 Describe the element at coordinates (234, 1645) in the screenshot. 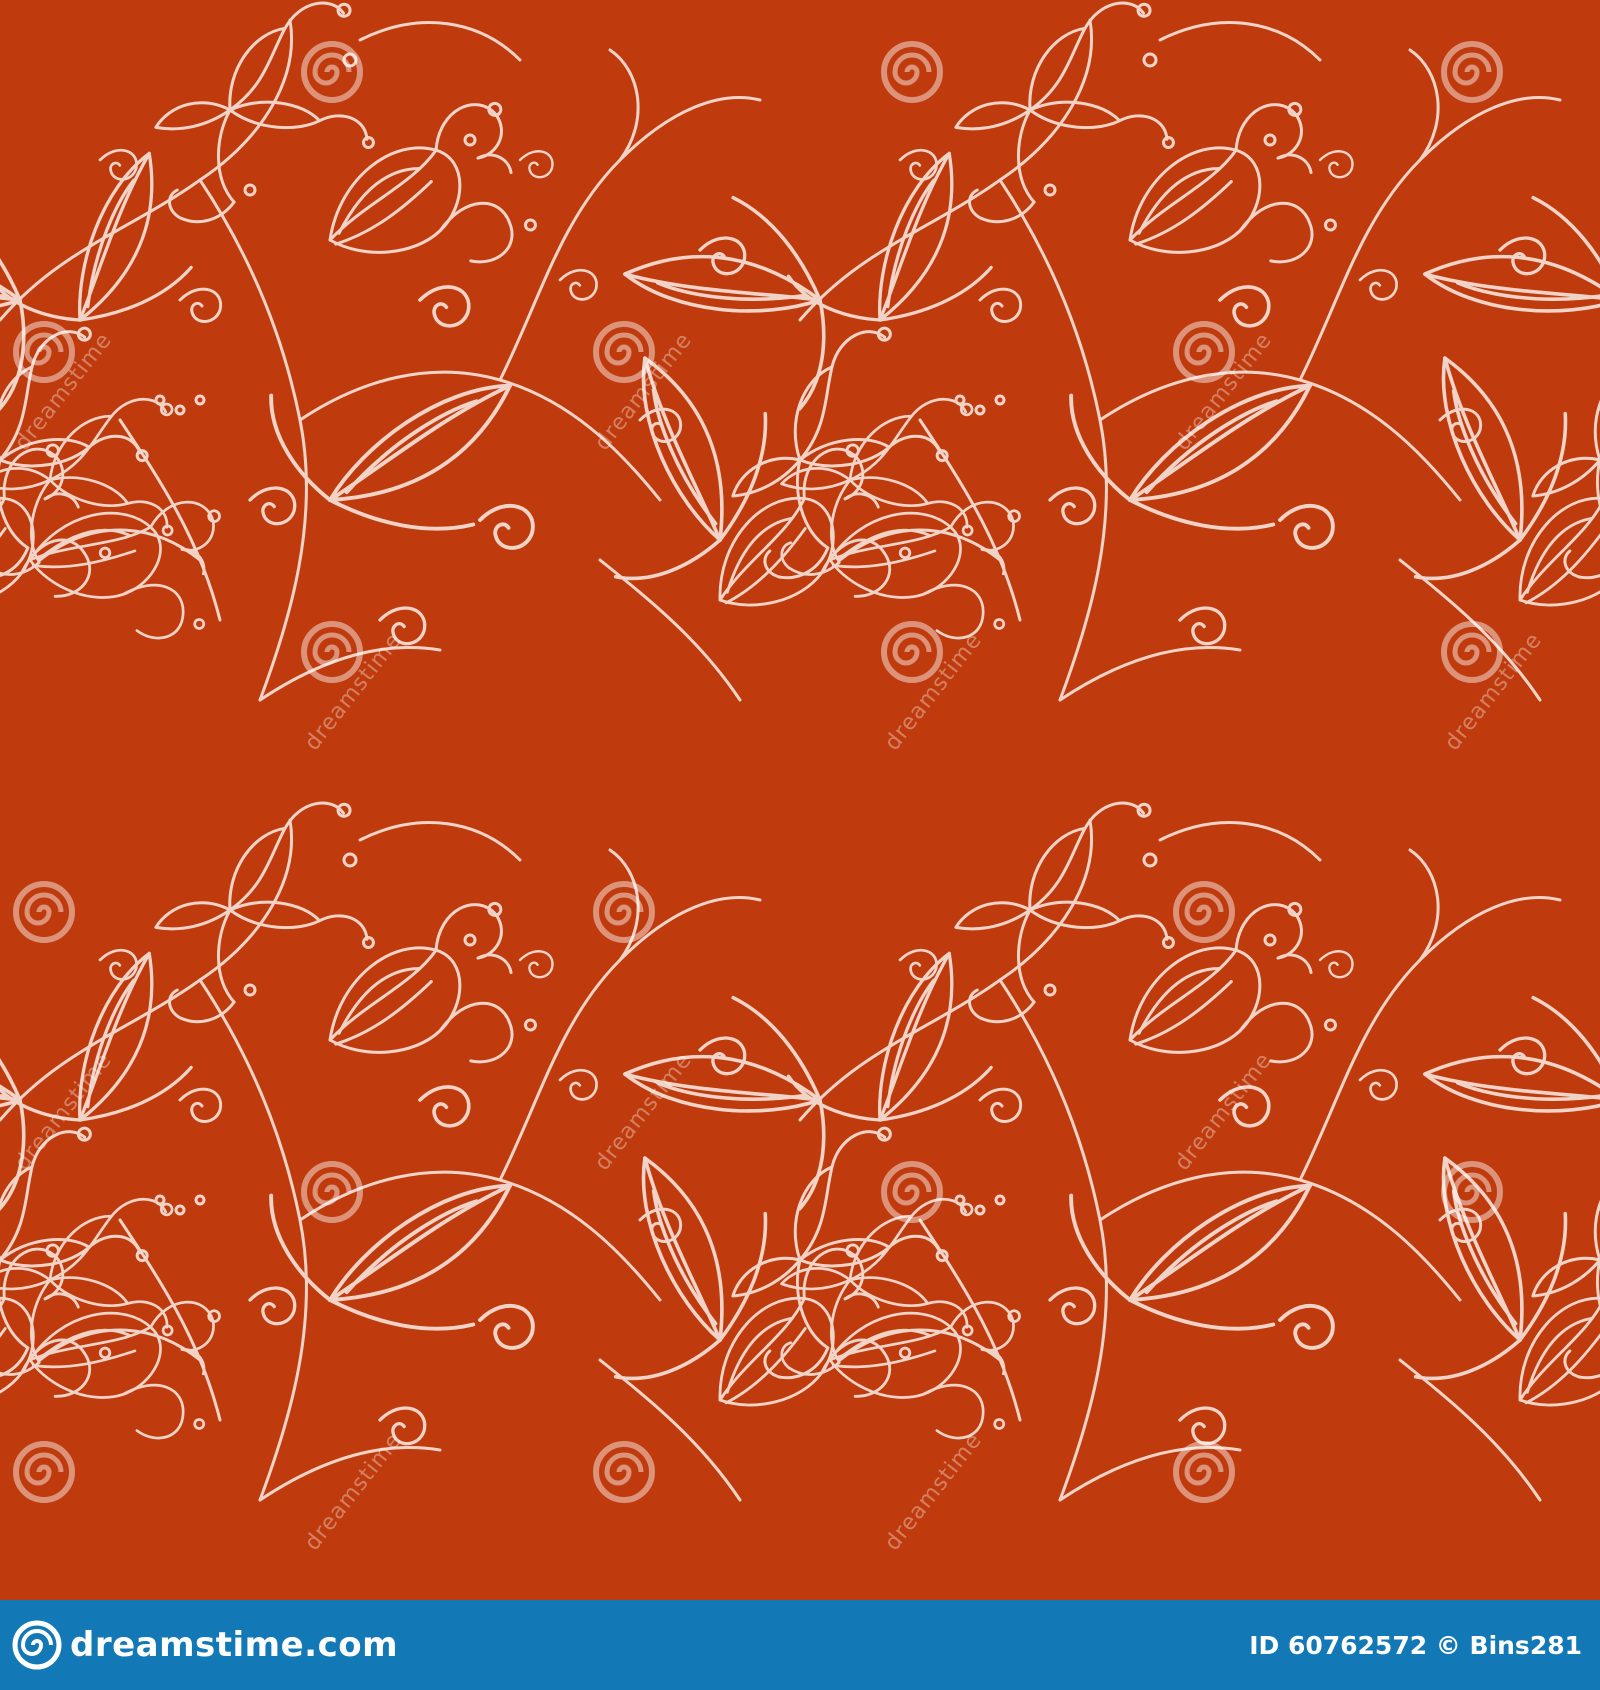

I see `footer-site-name: dreamstime.com` at that location.